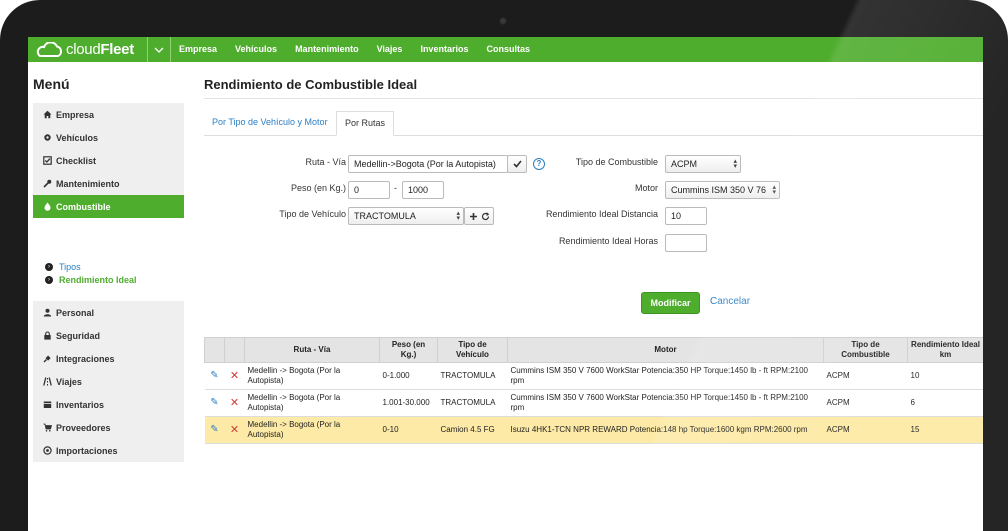 This screenshot has width=1008, height=531. What do you see at coordinates (472, 350) in the screenshot?
I see `header-tipo-vehiculo: Tipo de Vehículo` at bounding box center [472, 350].